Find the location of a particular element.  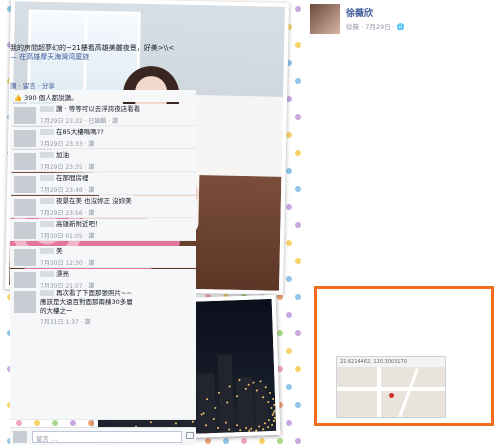

skyline-tower is located at coordinates (245, 404).